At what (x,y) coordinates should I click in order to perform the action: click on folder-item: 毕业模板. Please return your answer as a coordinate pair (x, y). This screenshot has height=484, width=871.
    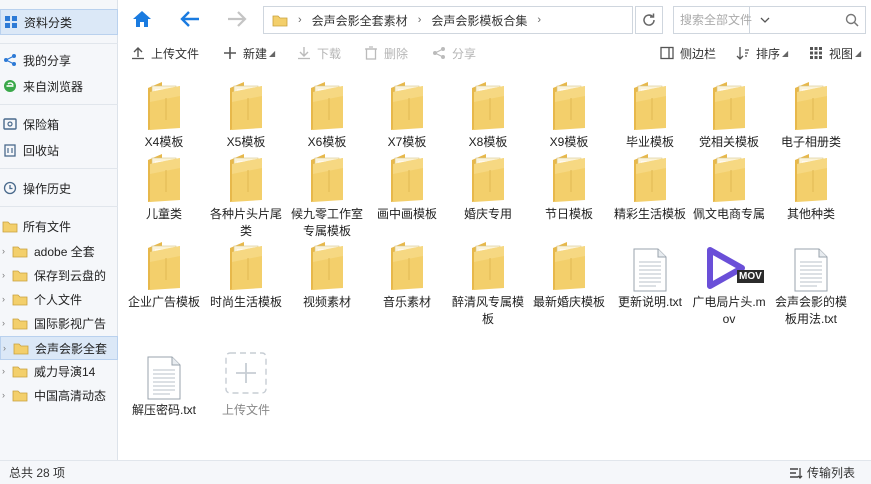
    Looking at the image, I should click on (650, 111).